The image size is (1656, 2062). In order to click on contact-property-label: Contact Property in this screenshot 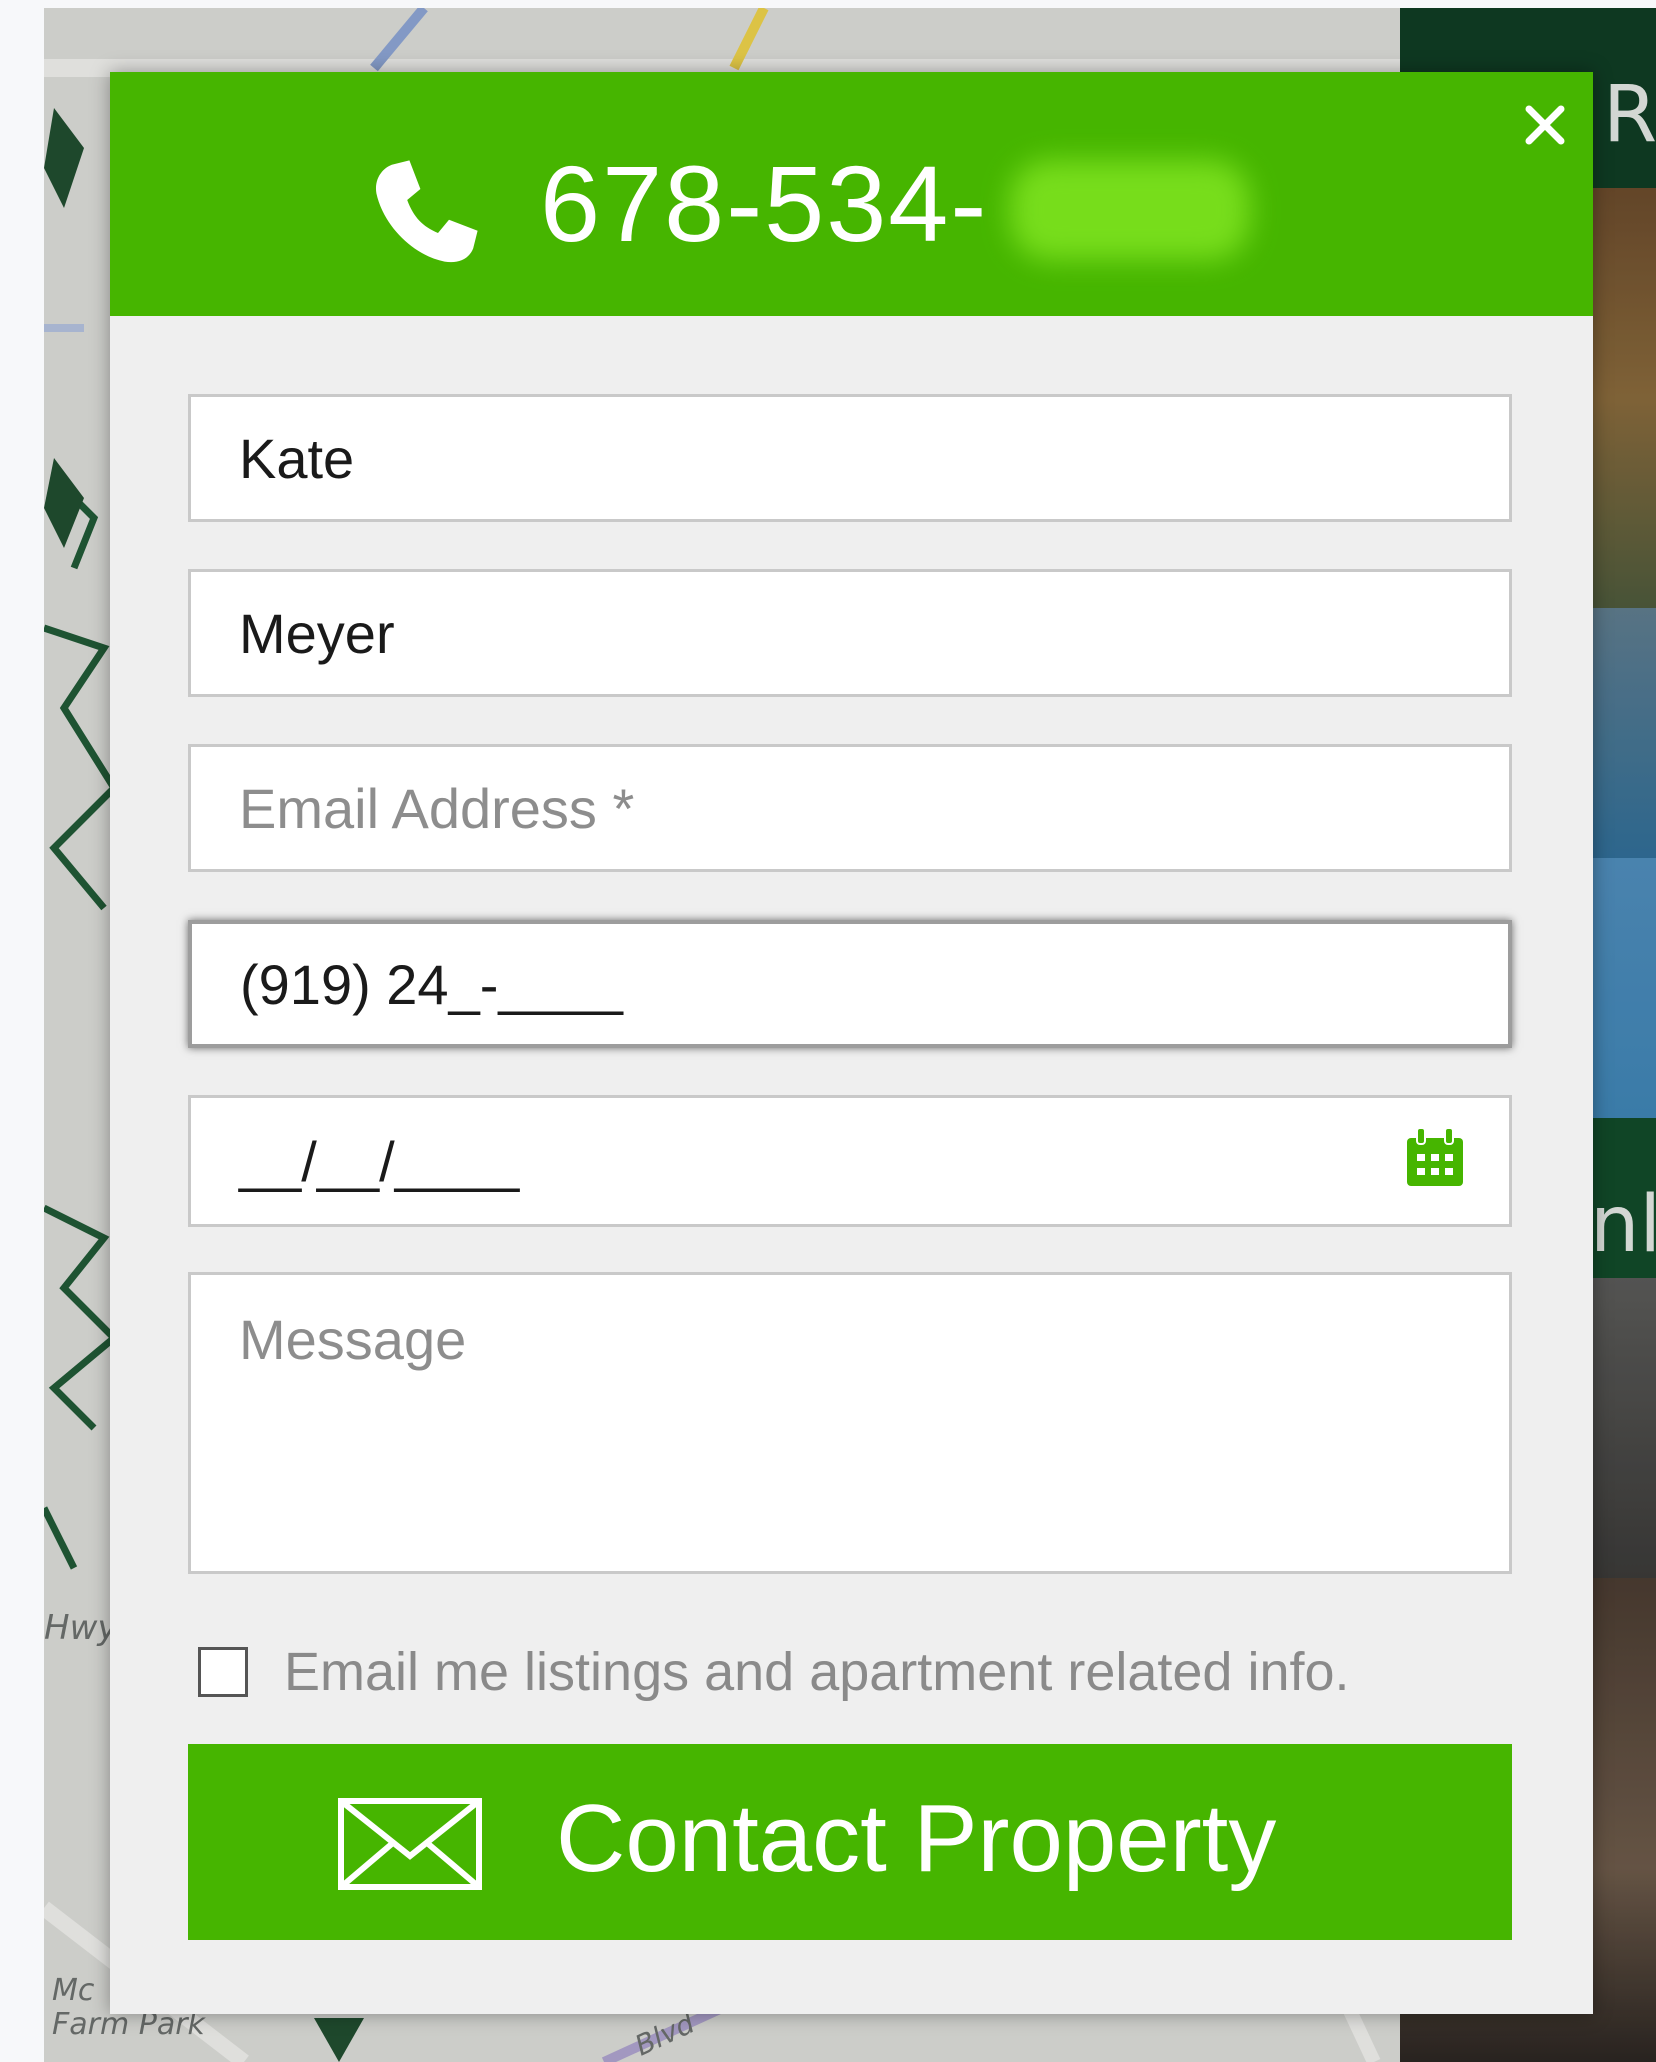, I will do `click(916, 1838)`.